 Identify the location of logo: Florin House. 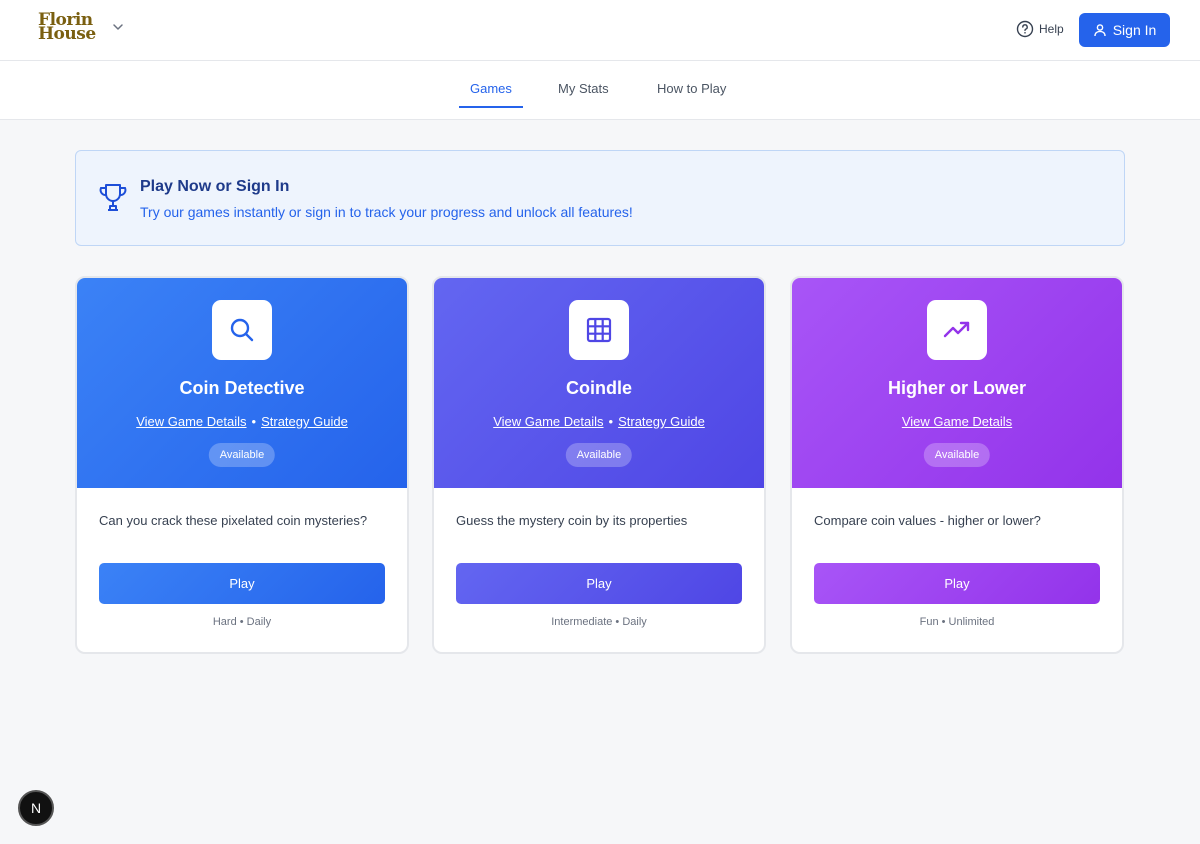
(70, 28).